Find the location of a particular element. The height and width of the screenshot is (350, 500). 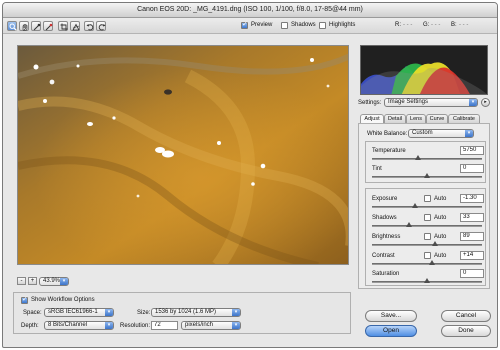

contrast-slider is located at coordinates (427, 262).